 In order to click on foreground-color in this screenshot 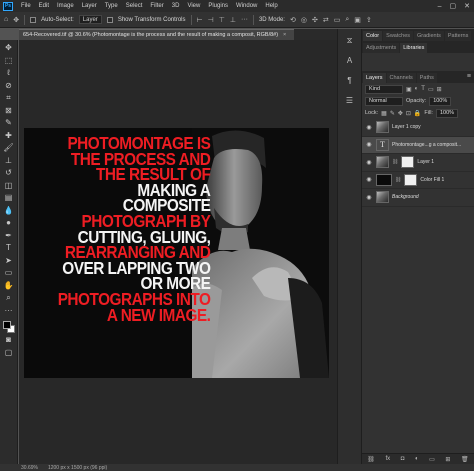, I will do `click(6, 325)`.